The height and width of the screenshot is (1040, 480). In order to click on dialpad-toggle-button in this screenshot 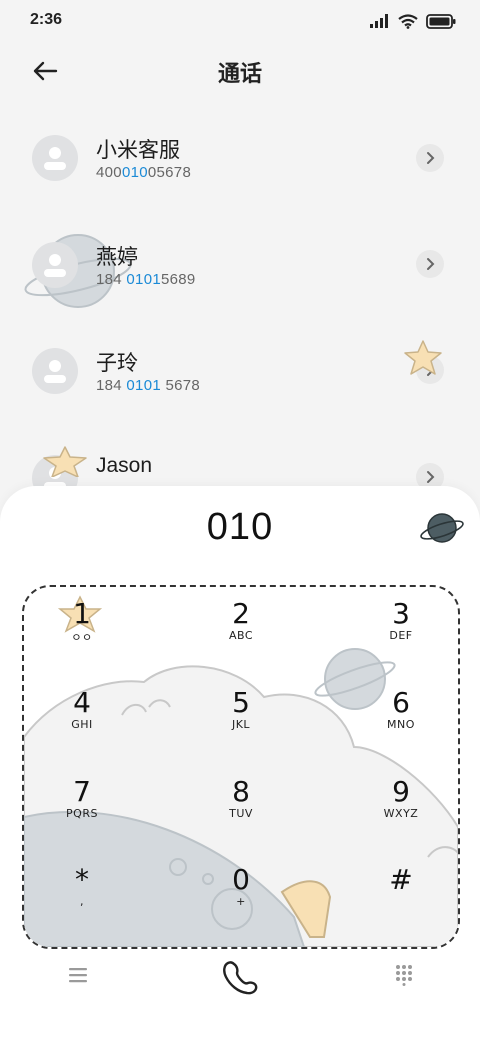, I will do `click(404, 975)`.